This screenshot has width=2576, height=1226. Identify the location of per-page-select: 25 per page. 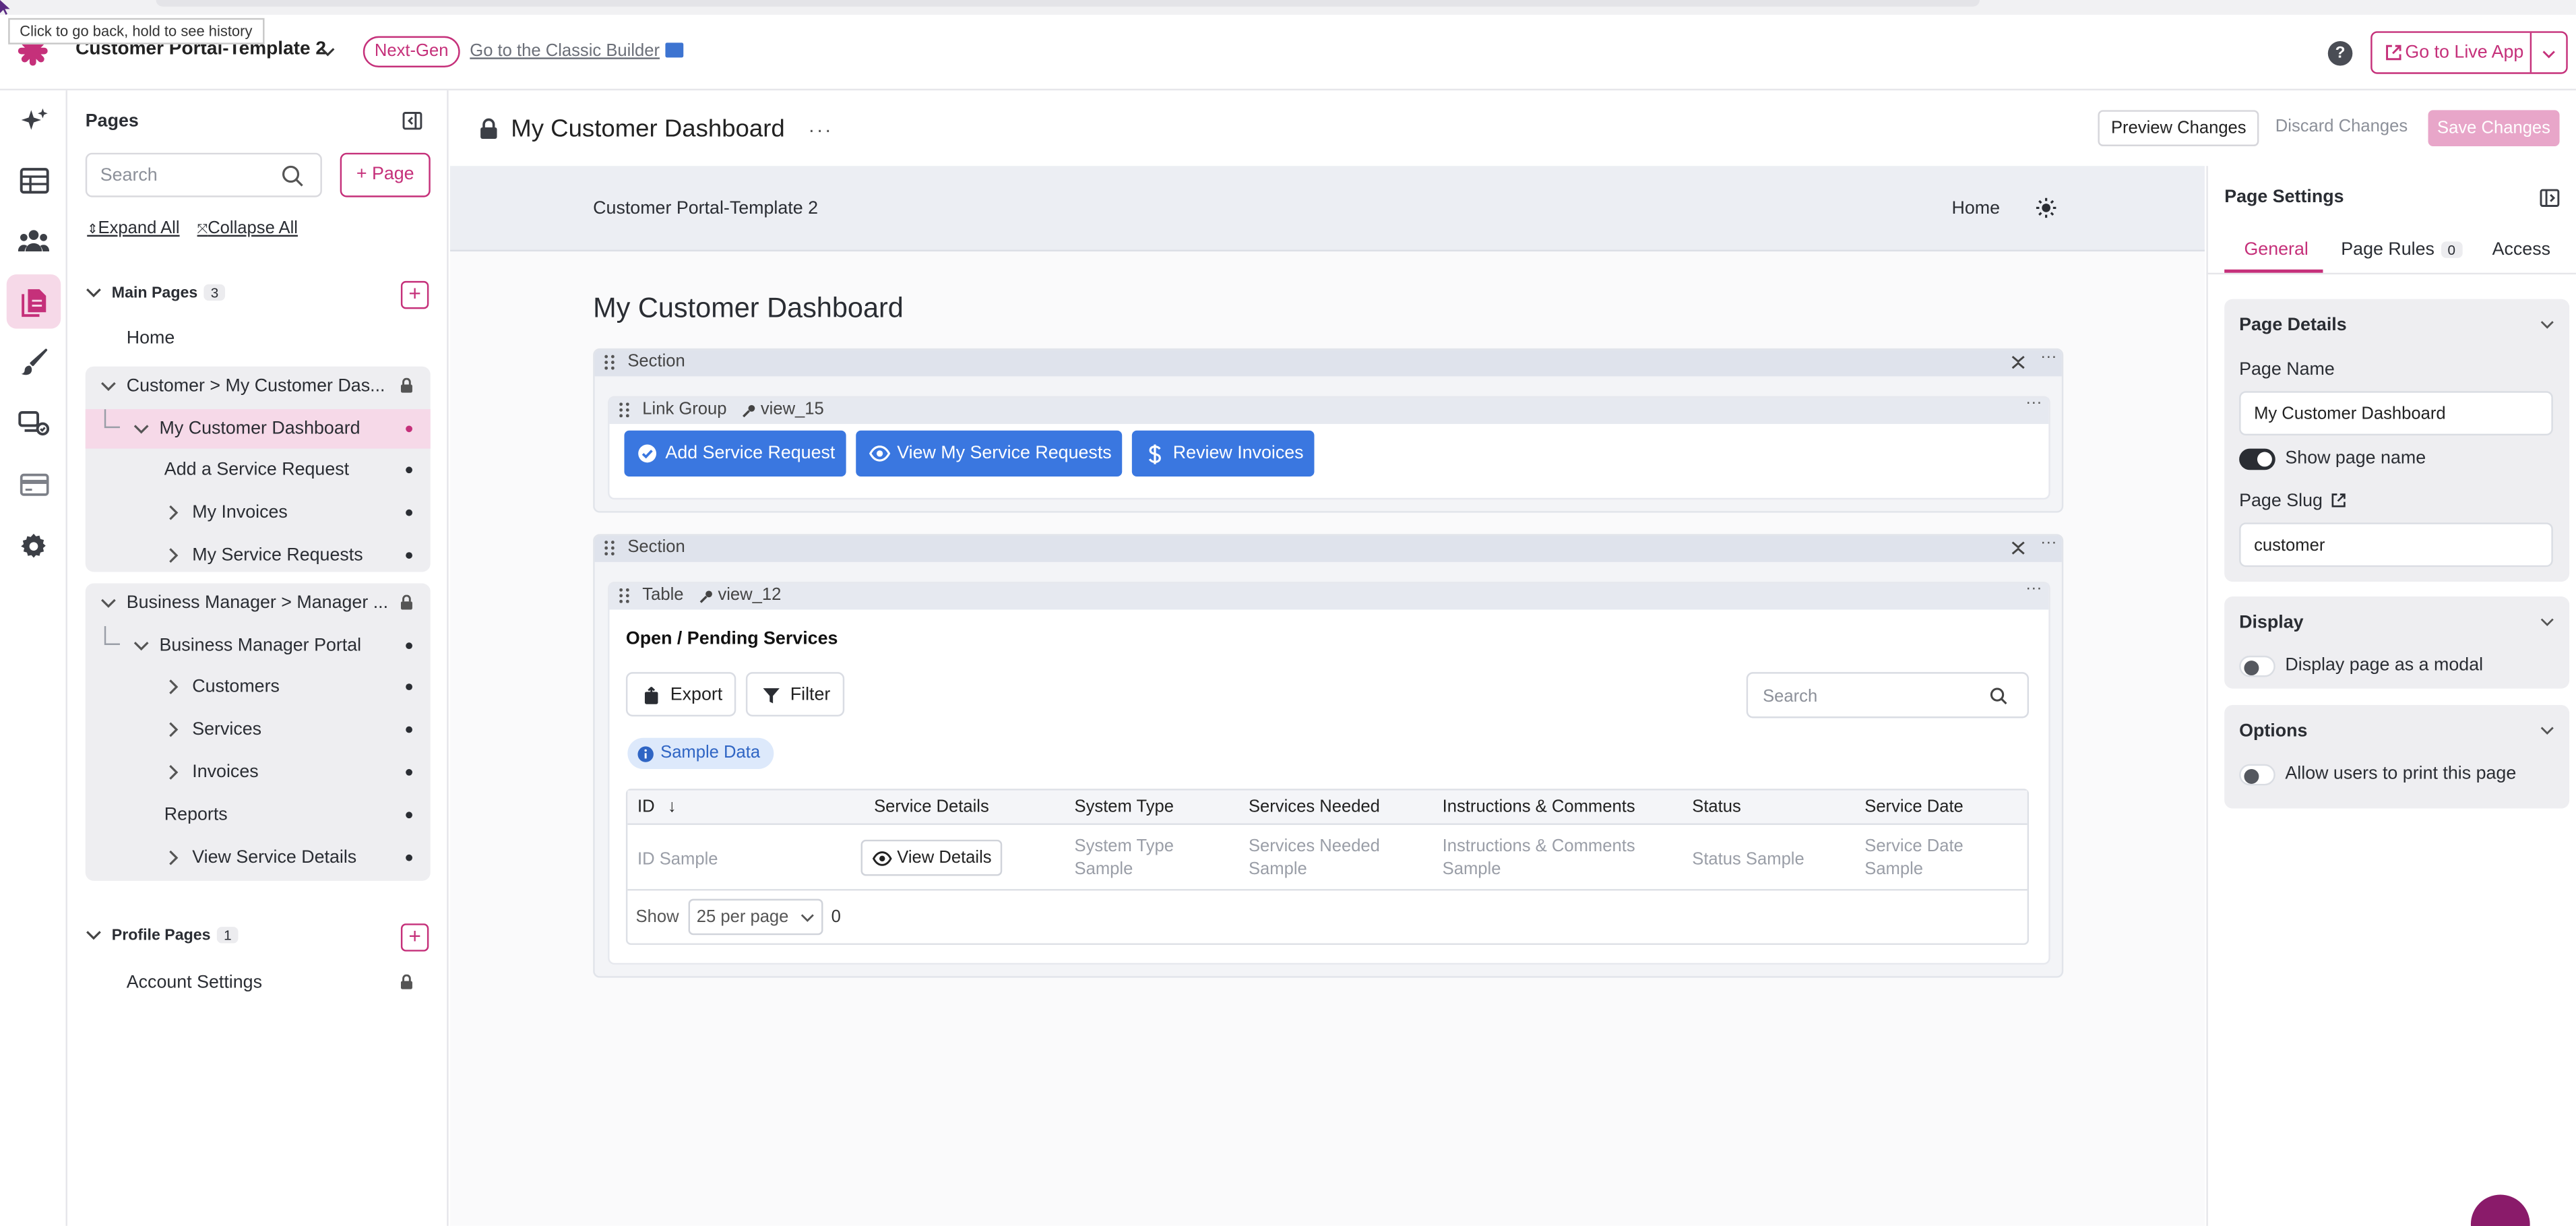
(755, 917).